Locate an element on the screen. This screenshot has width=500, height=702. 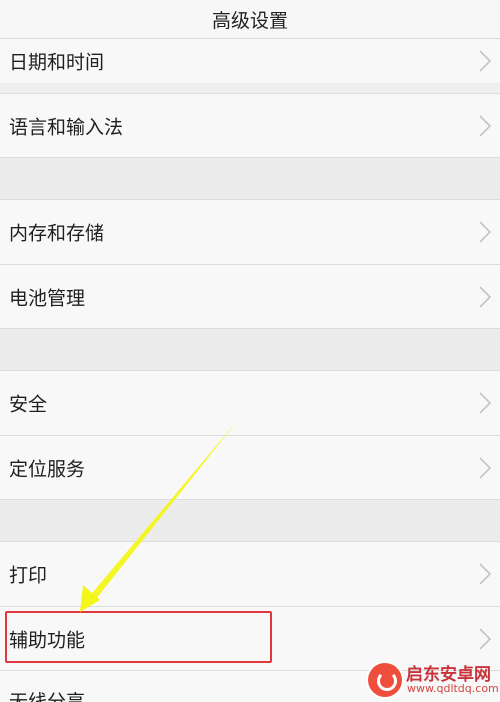
settings-item-label: 日期和时间 is located at coordinates (57, 62).